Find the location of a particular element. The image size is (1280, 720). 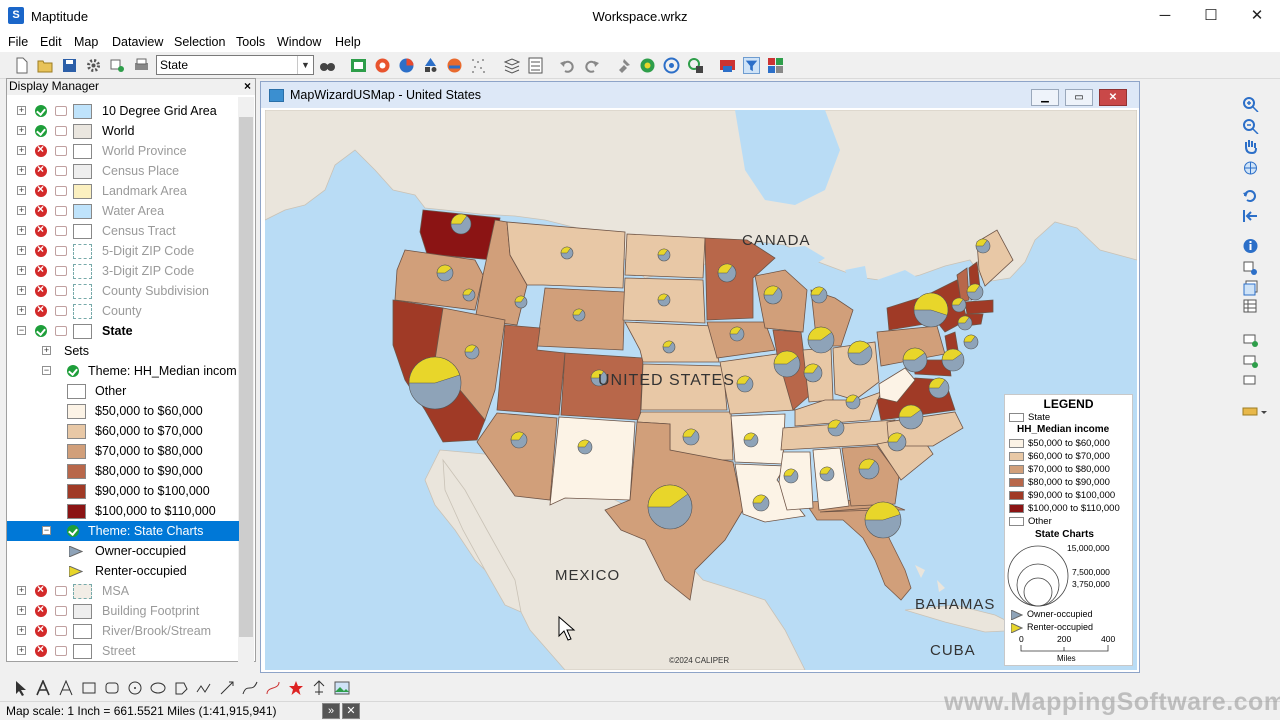

layer-row-census-place: + Census Place is located at coordinates (123, 171).